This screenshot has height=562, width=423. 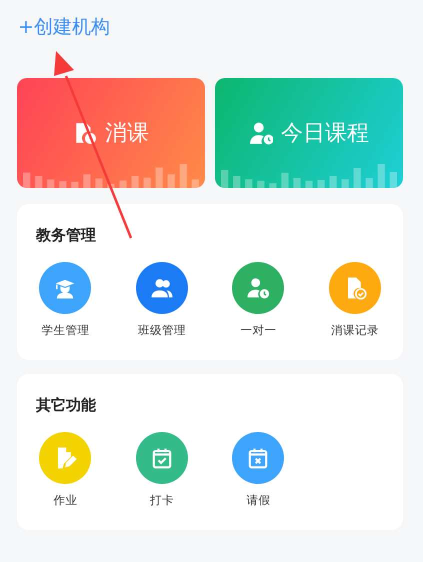 I want to click on feature-button: 打卡, so click(x=162, y=470).